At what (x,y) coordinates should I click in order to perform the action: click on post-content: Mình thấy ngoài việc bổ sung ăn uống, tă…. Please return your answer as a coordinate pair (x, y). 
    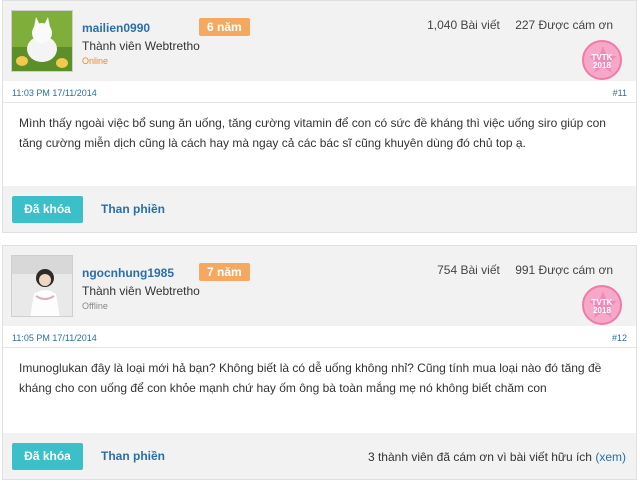
    Looking at the image, I should click on (312, 133).